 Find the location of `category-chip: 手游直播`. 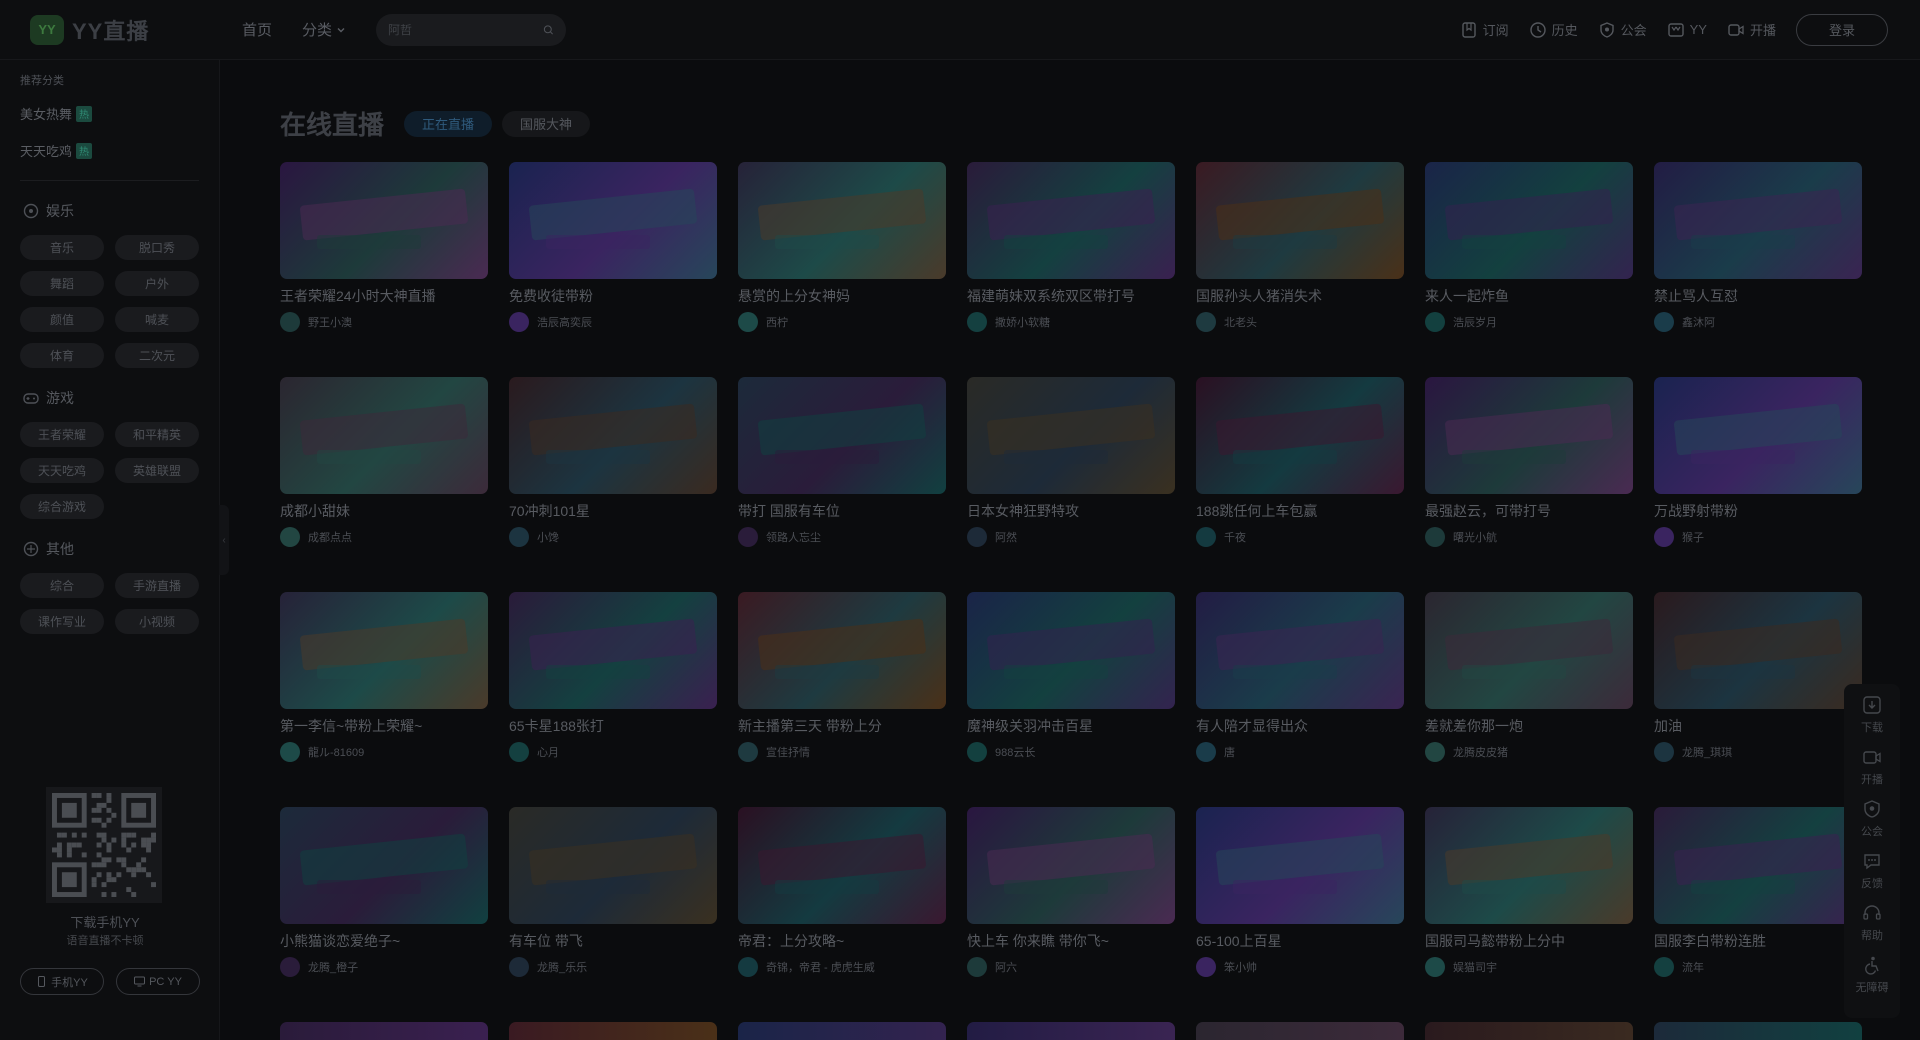

category-chip: 手游直播 is located at coordinates (157, 585).